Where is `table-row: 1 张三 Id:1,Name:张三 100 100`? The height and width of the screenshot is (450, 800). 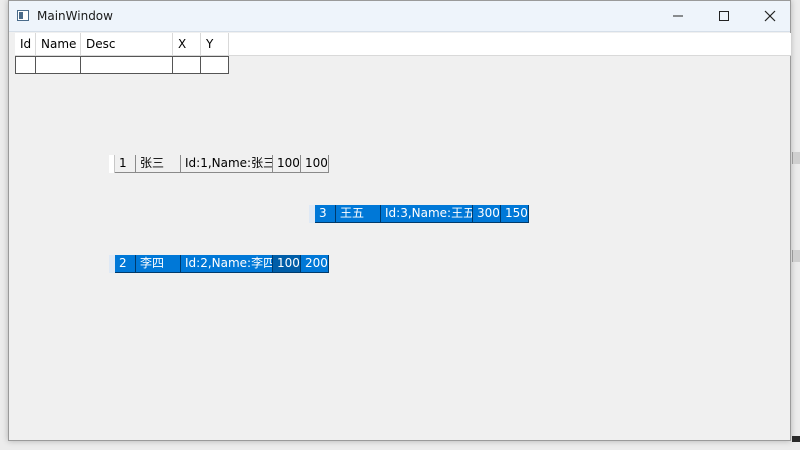
table-row: 1 张三 Id:1,Name:张三 100 100 is located at coordinates (219, 164).